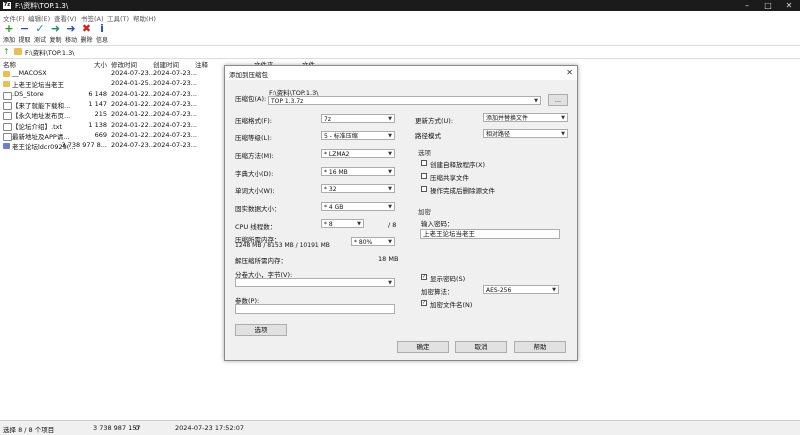 The width and height of the screenshot is (800, 435). Describe the element at coordinates (49, 52) in the screenshot. I see `address-path: F:\资料\TOP.1.3\` at that location.